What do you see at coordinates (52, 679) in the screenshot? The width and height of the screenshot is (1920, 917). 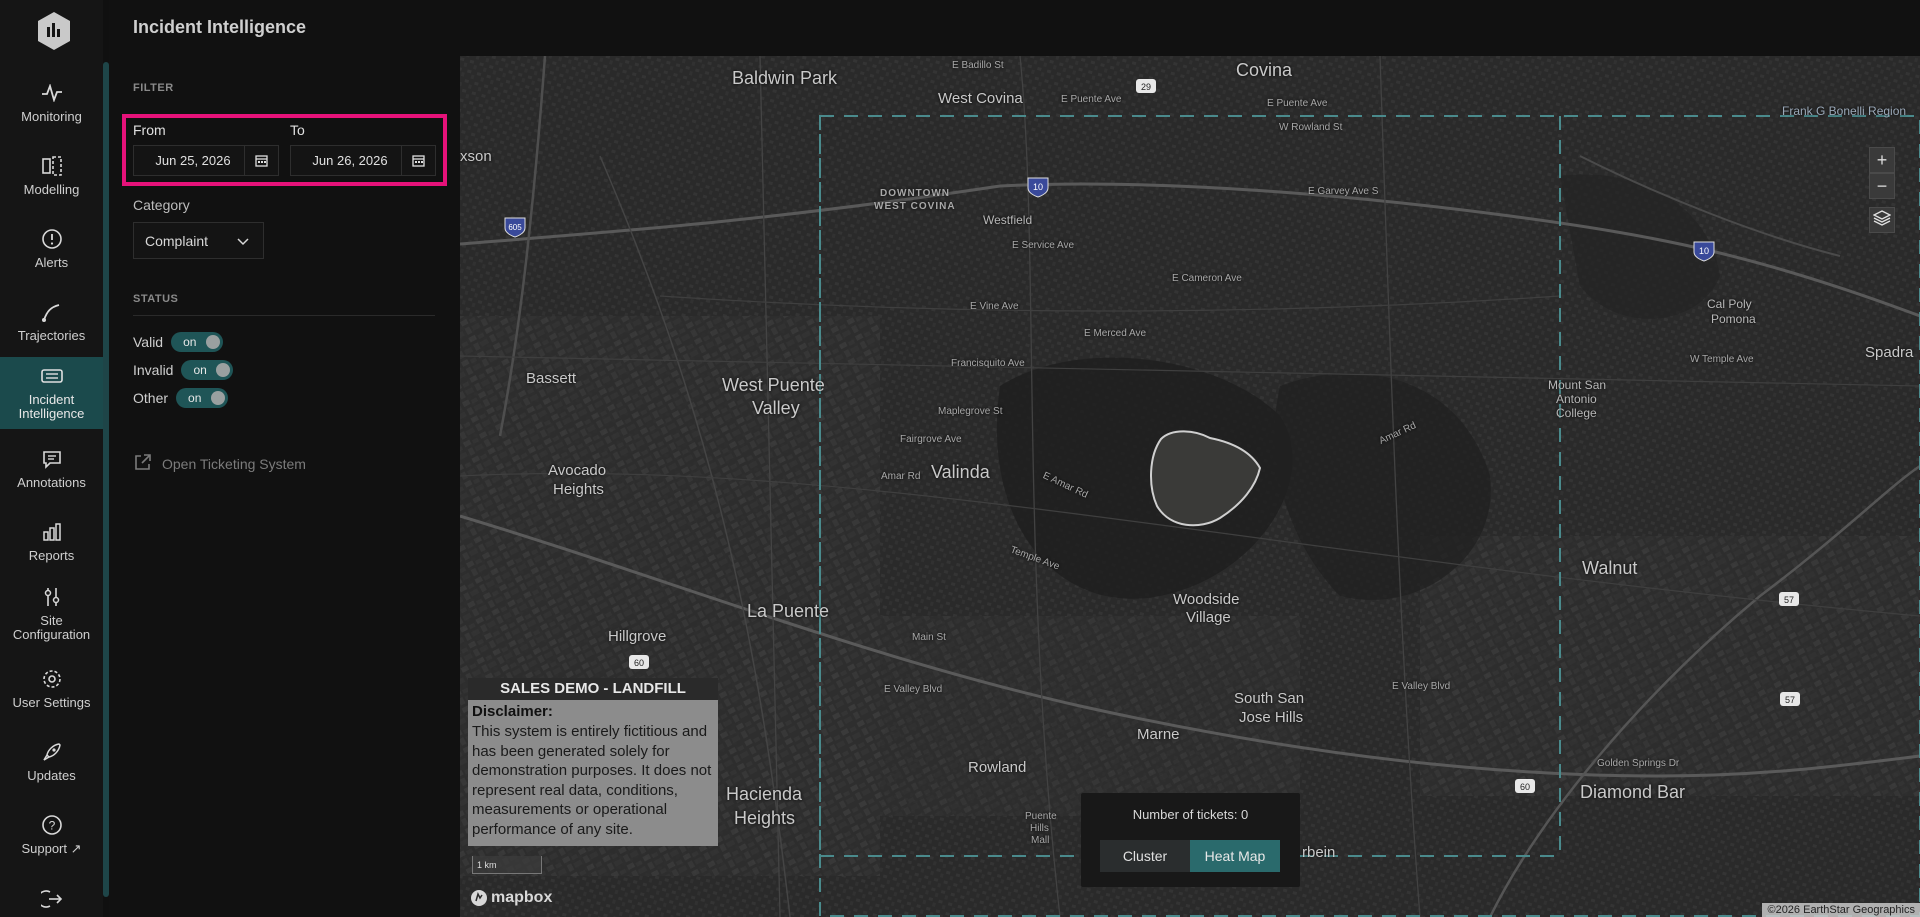 I see `gear-icon` at bounding box center [52, 679].